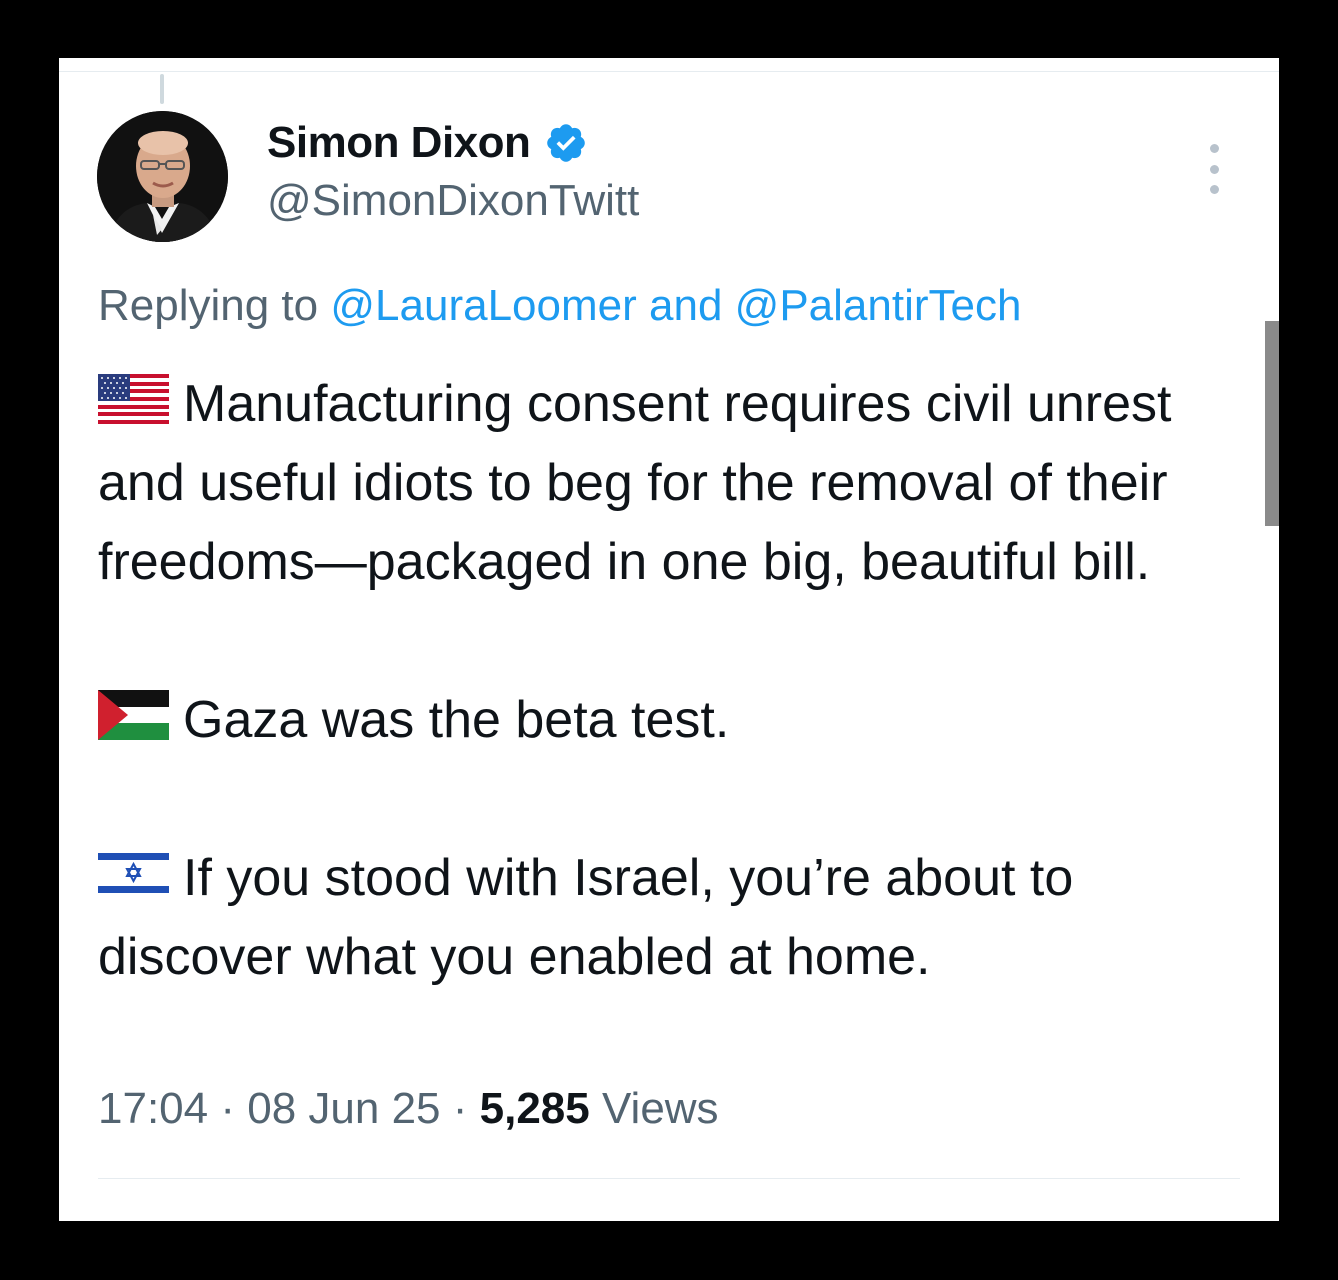 This screenshot has width=1338, height=1280. Describe the element at coordinates (456, 720) in the screenshot. I see `tweet-paragraph-text: Gaza was the beta test.` at that location.